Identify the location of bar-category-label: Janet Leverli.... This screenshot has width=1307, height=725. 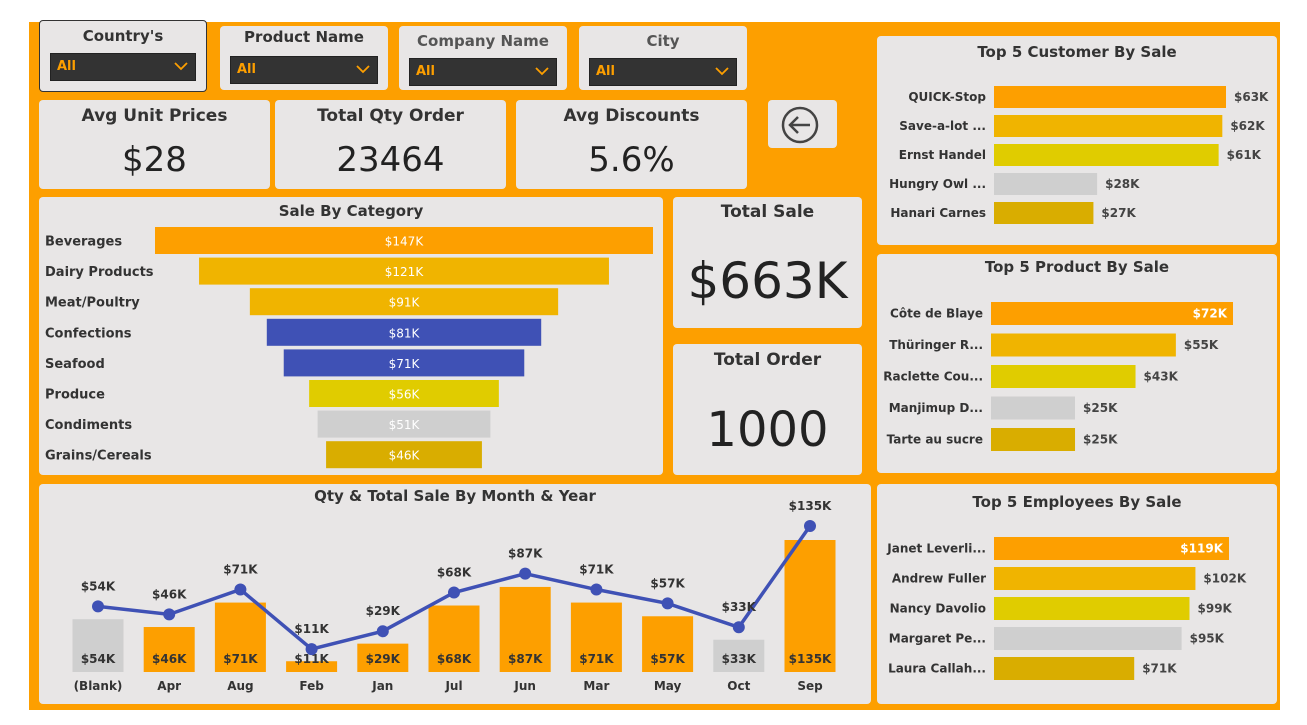
(936, 549).